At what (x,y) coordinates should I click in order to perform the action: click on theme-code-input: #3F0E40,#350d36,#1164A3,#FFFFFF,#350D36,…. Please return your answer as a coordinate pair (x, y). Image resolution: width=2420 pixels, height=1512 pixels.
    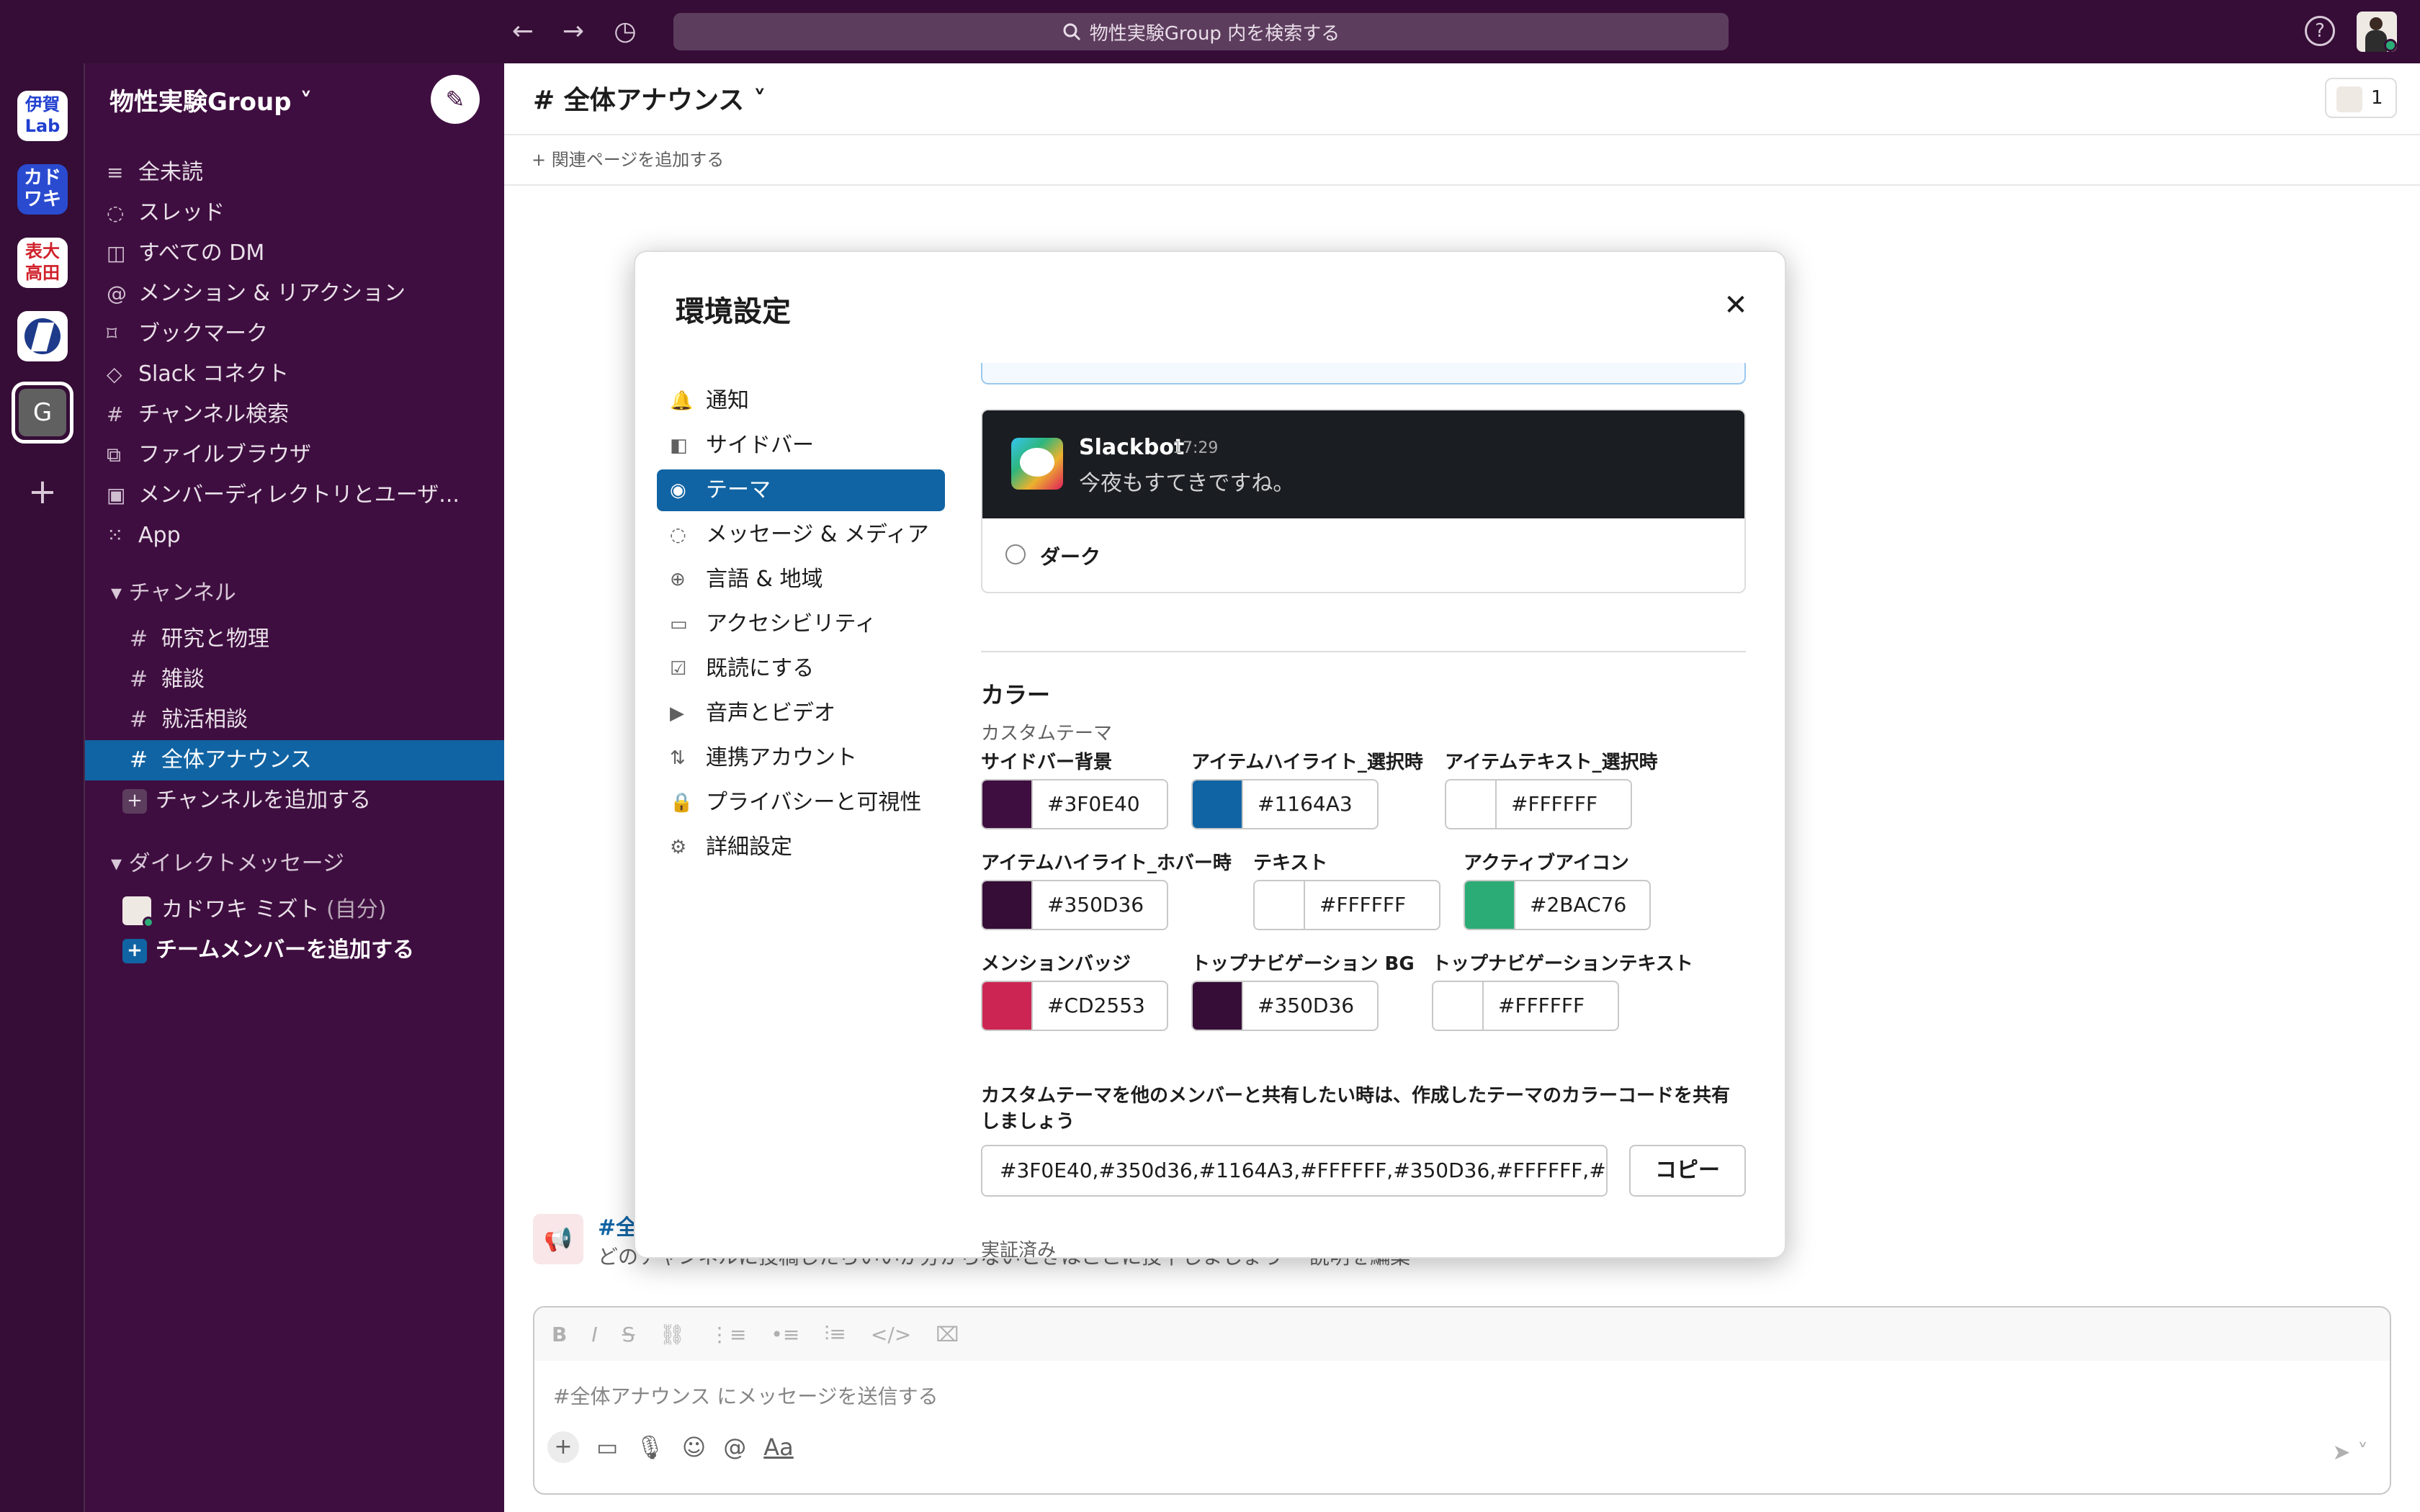
    Looking at the image, I should click on (1294, 1171).